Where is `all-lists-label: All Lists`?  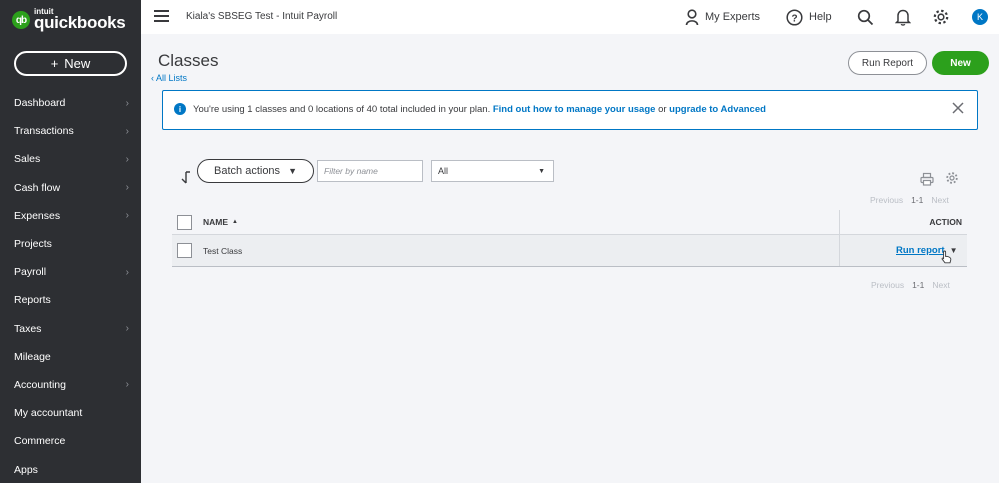 all-lists-label: All Lists is located at coordinates (172, 78).